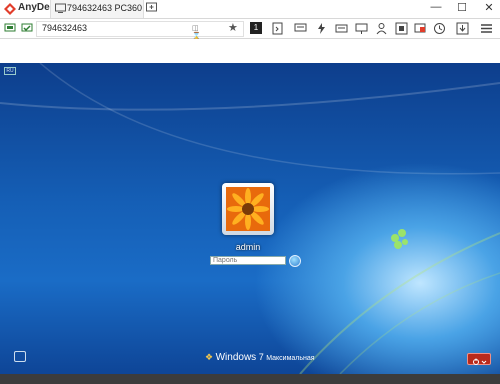  Describe the element at coordinates (10, 27) in the screenshot. I see `connection-status-icon` at that location.